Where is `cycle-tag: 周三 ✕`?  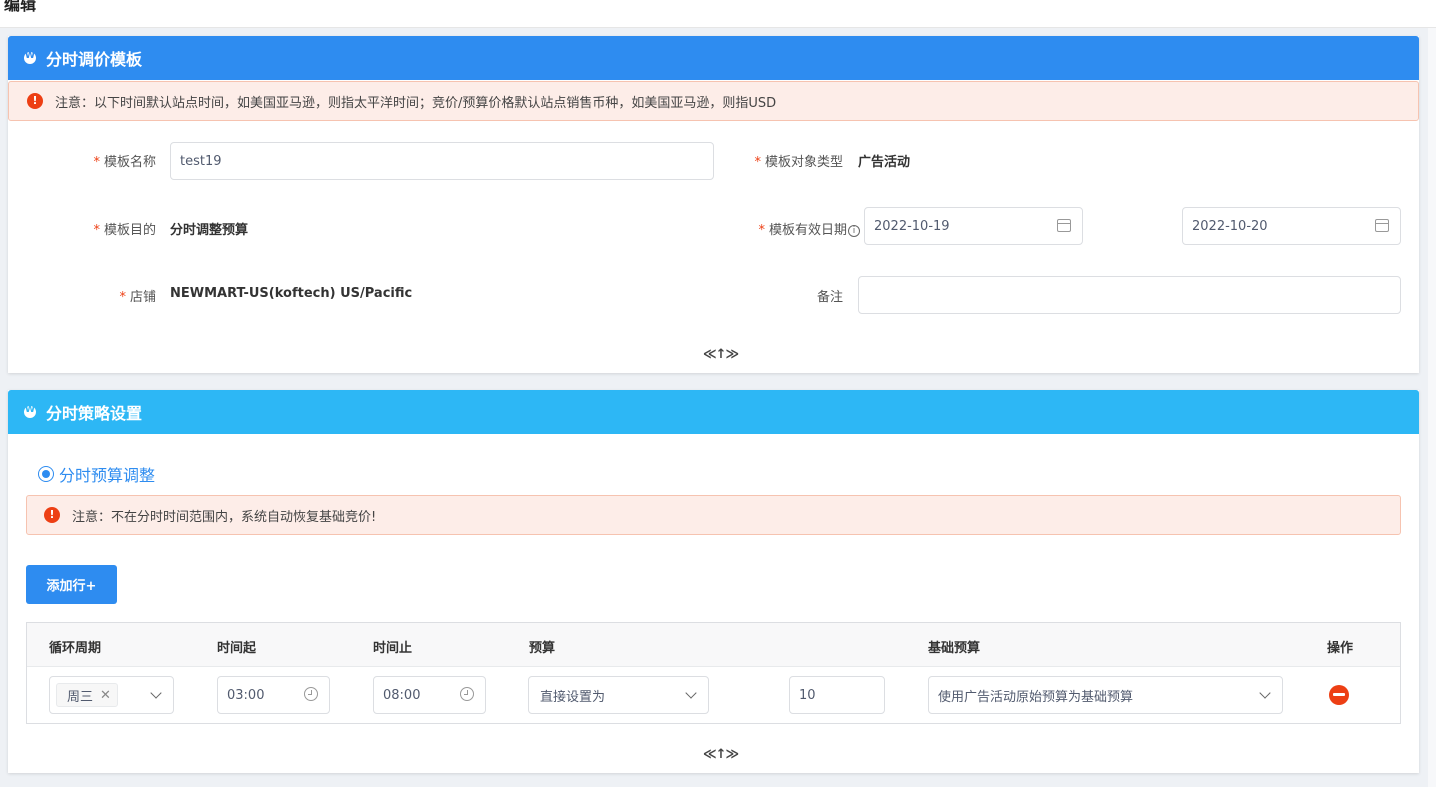 cycle-tag: 周三 ✕ is located at coordinates (87, 695).